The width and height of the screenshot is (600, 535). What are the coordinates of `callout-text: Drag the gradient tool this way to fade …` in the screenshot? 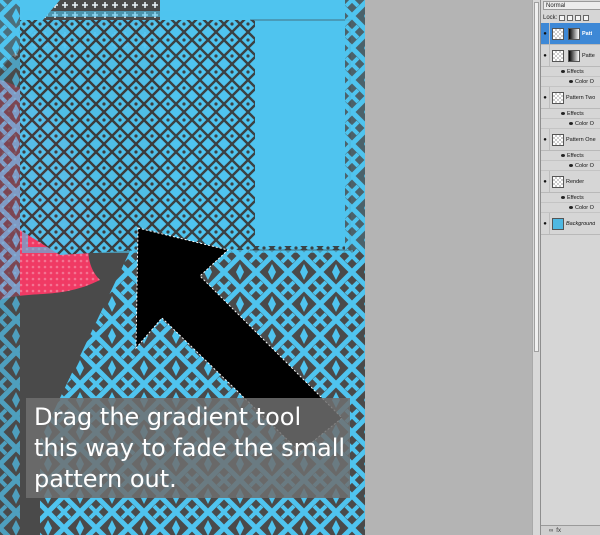 It's located at (190, 448).